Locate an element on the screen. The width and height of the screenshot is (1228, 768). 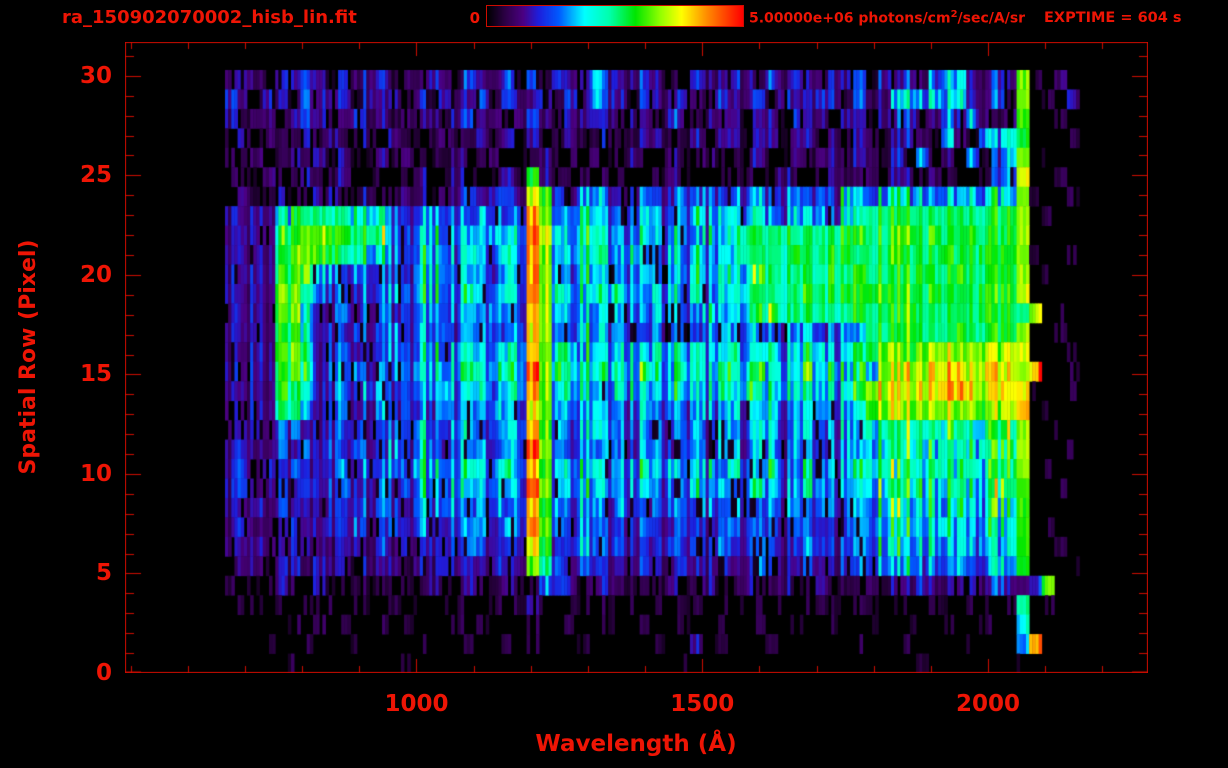
x-tick-label: 1500 is located at coordinates (702, 704).